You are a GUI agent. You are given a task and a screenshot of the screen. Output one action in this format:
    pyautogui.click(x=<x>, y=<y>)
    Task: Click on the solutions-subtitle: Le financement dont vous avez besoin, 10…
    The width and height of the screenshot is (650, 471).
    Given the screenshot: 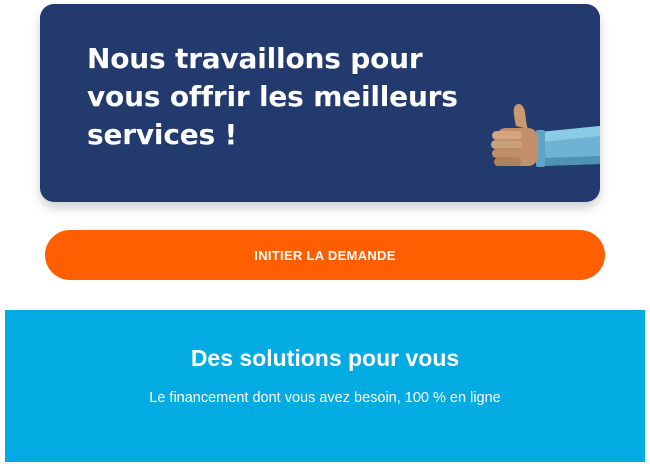 What is the action you would take?
    pyautogui.click(x=325, y=398)
    